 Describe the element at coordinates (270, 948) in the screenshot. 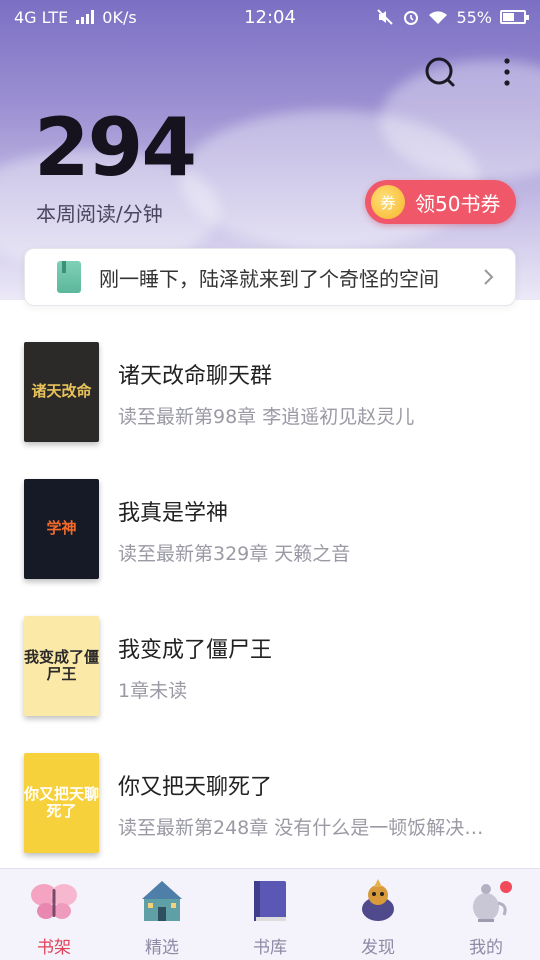

I see `nav-label: 书库` at that location.